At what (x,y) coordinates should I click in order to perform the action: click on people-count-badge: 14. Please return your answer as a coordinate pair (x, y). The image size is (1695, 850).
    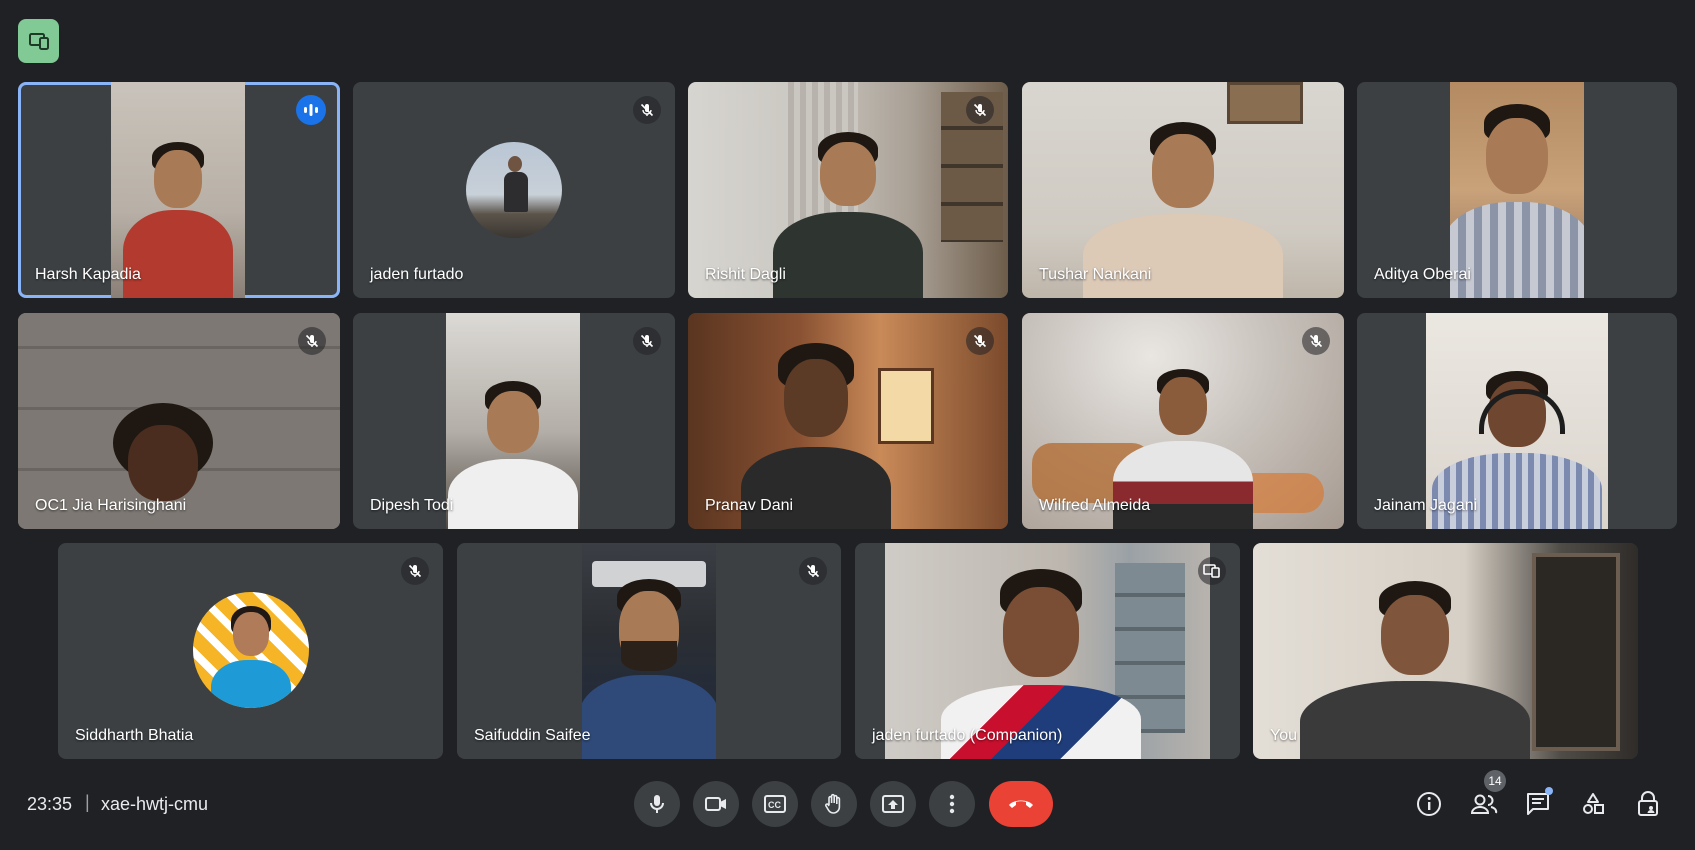
    Looking at the image, I should click on (1495, 781).